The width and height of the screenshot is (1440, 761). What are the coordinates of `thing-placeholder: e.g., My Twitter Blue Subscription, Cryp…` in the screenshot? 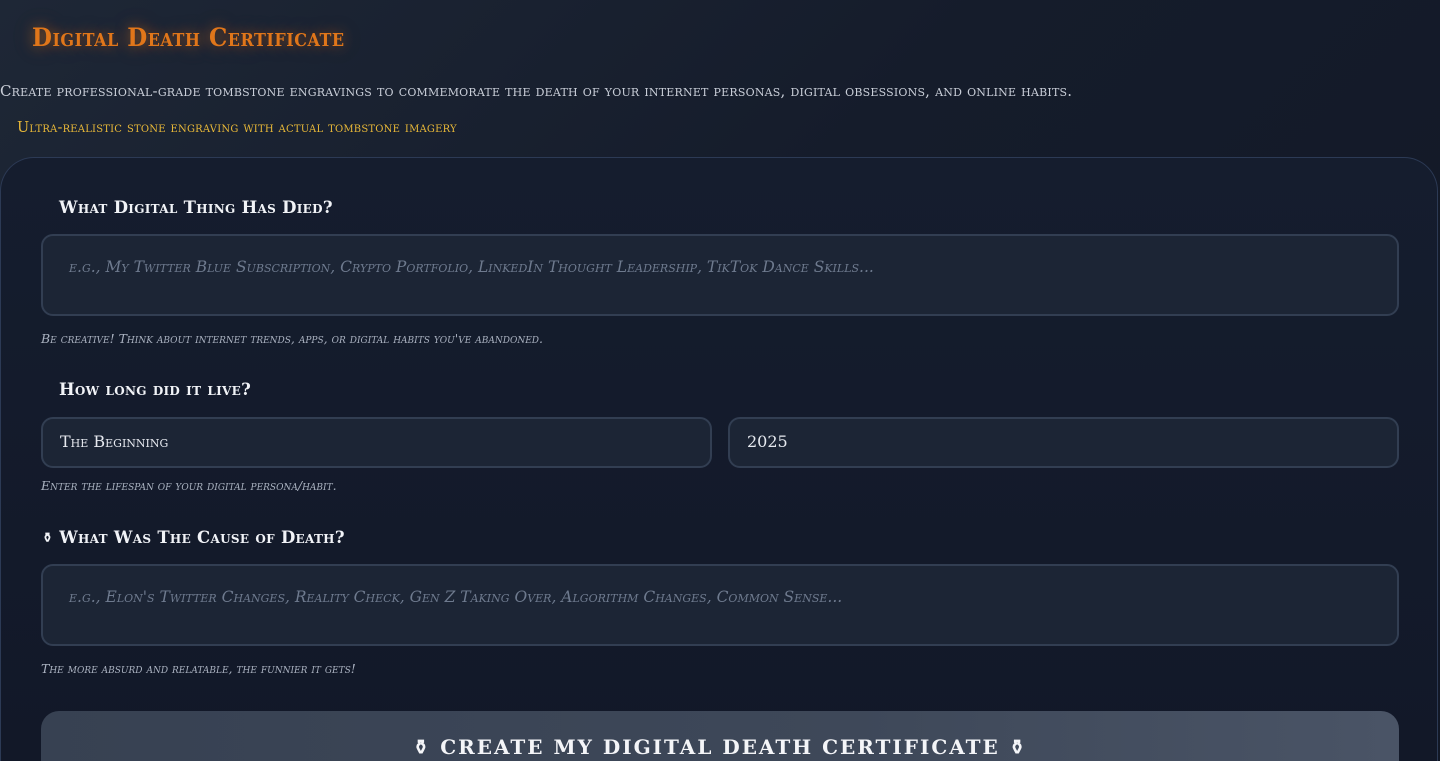 It's located at (471, 267).